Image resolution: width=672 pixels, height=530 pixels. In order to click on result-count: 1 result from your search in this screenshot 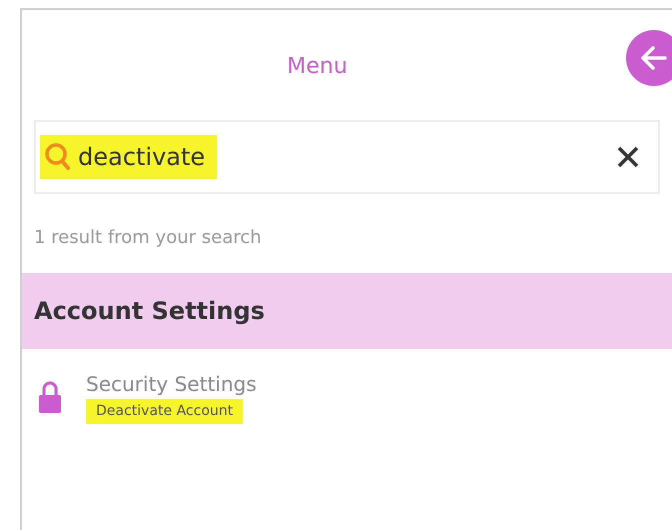, I will do `click(148, 238)`.